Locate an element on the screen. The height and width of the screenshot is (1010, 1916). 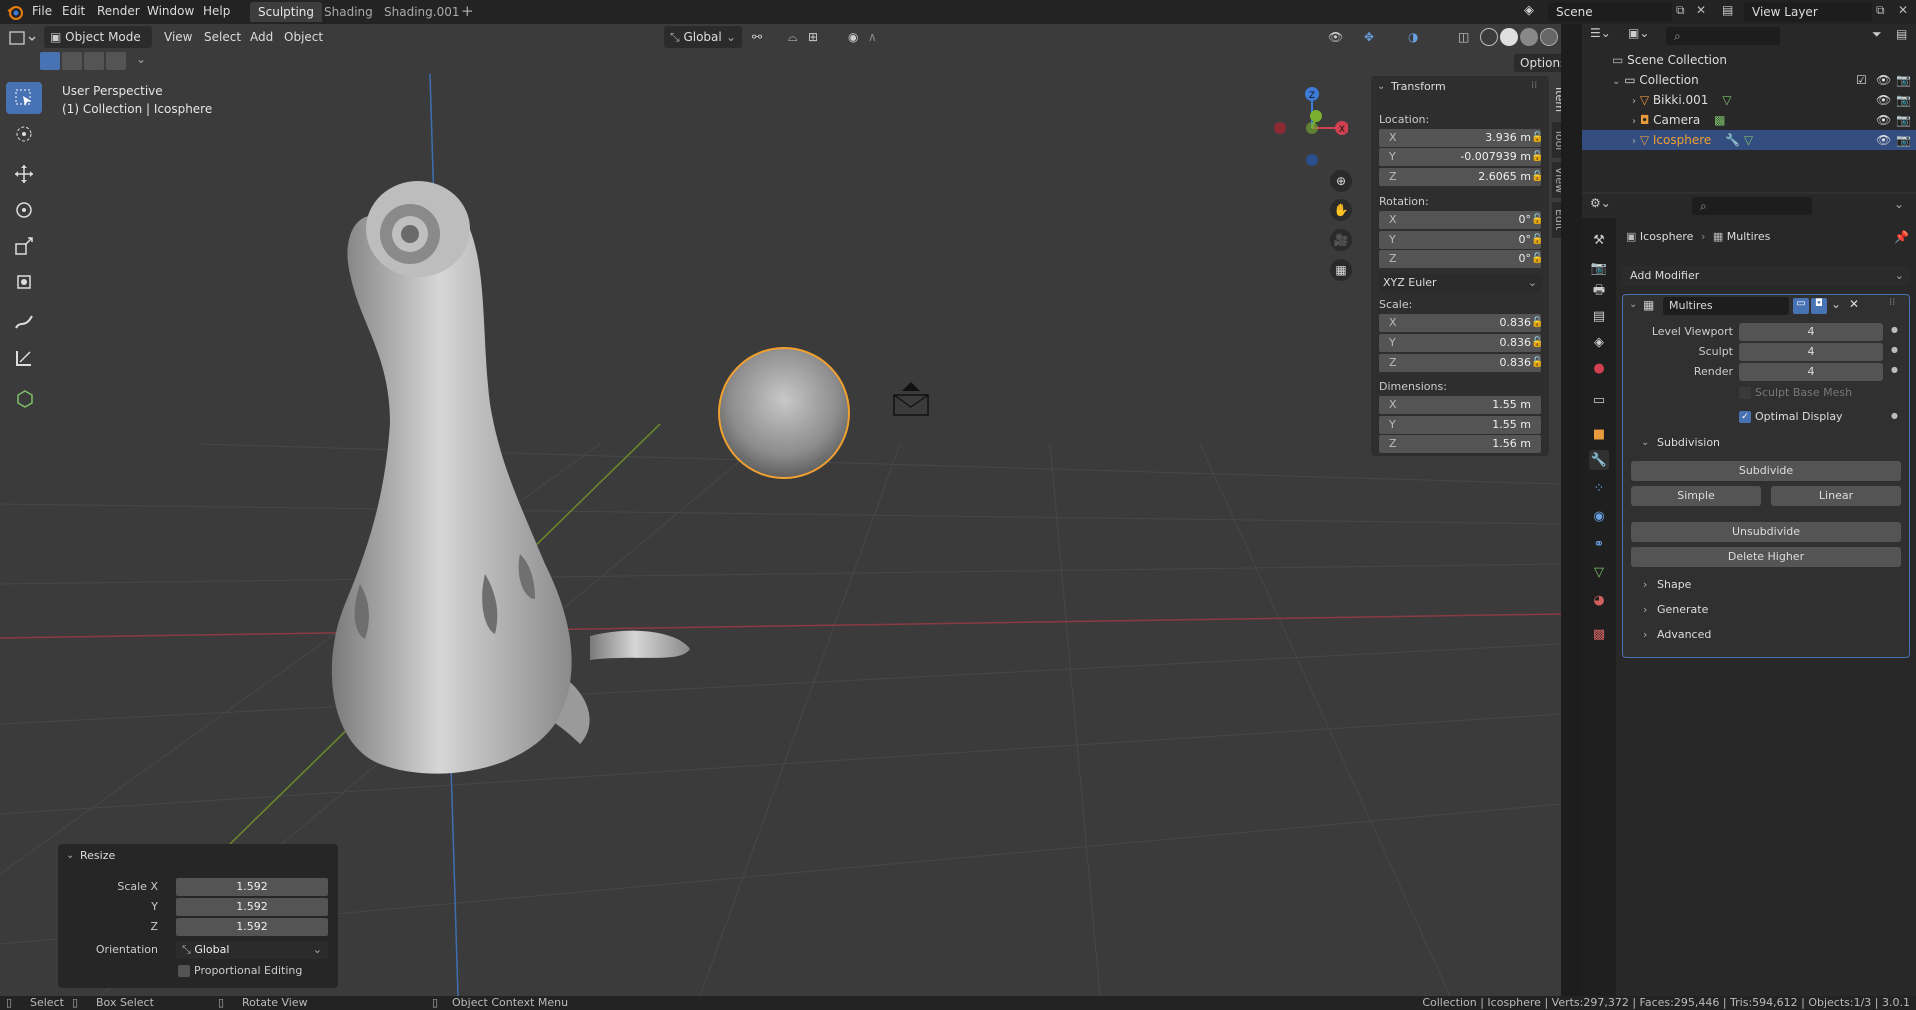
new-scene-icon: ⧉ is located at coordinates (1680, 10).